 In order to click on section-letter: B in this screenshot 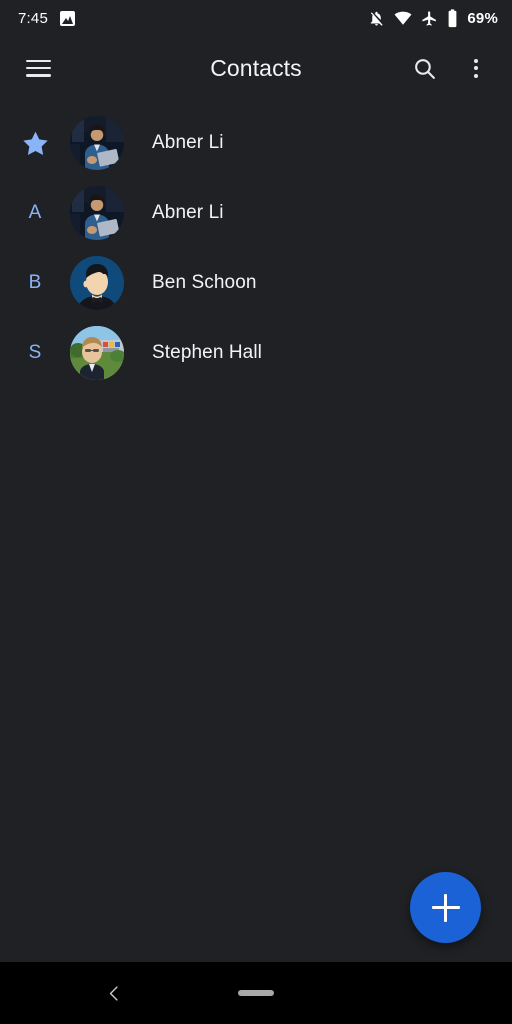, I will do `click(35, 282)`.